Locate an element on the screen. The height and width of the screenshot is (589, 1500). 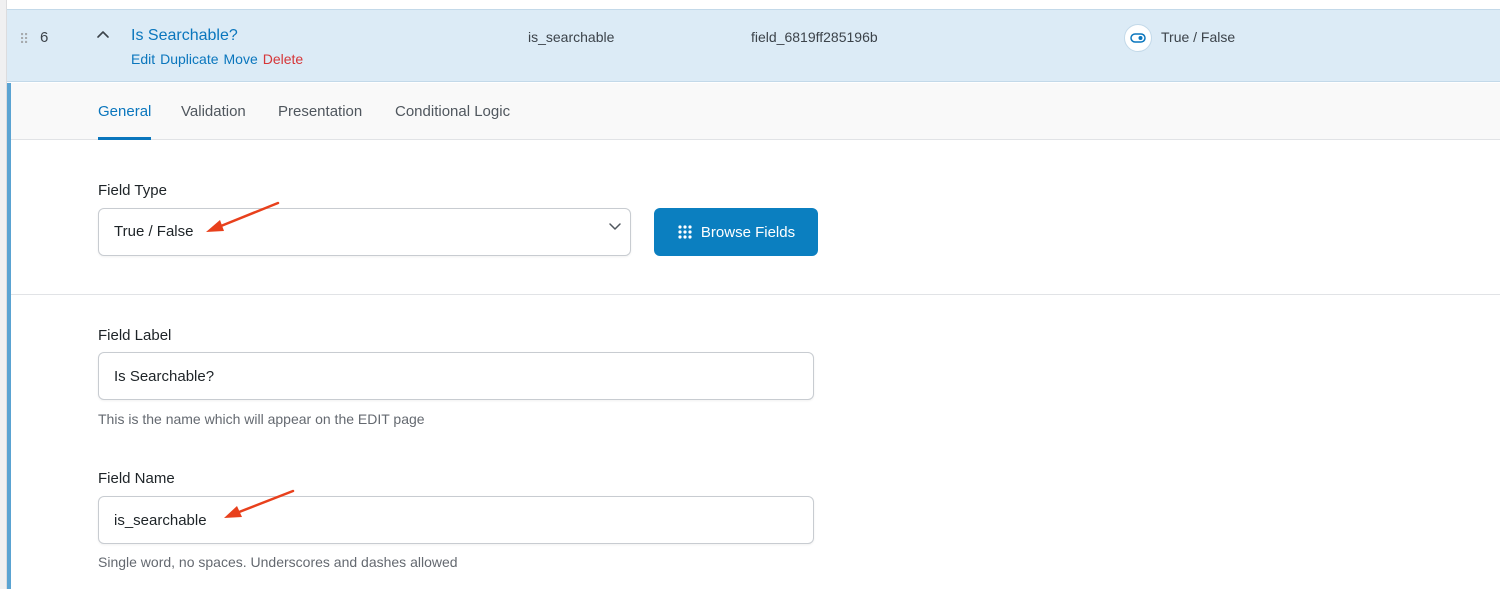
browse-fields-button: Browse Fields is located at coordinates (736, 232).